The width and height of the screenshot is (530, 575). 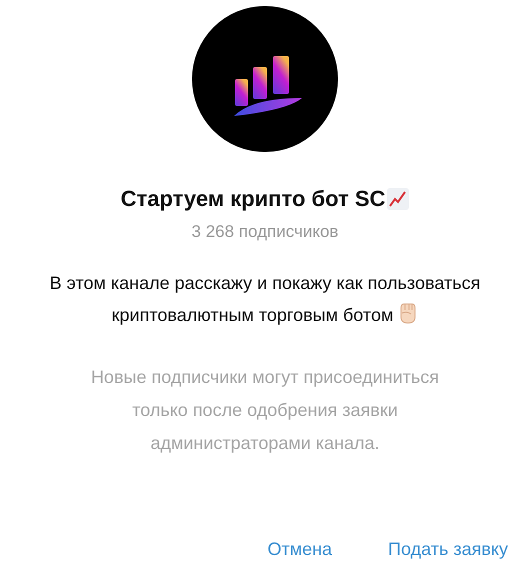 I want to click on cancel-button: Отмена, so click(x=299, y=549).